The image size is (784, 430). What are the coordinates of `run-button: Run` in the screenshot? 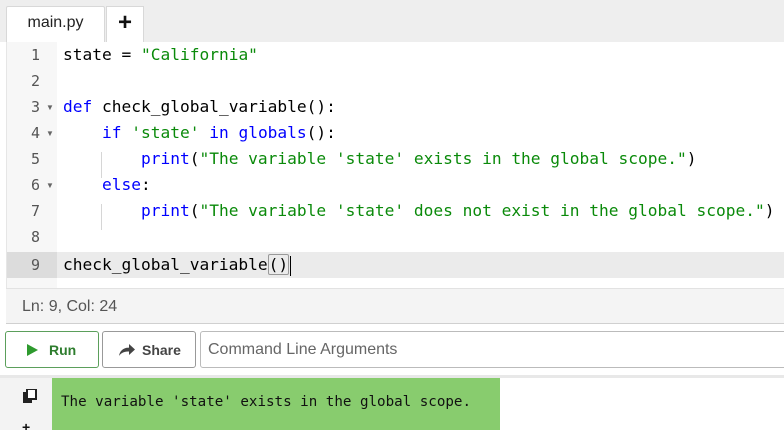 It's located at (52, 349).